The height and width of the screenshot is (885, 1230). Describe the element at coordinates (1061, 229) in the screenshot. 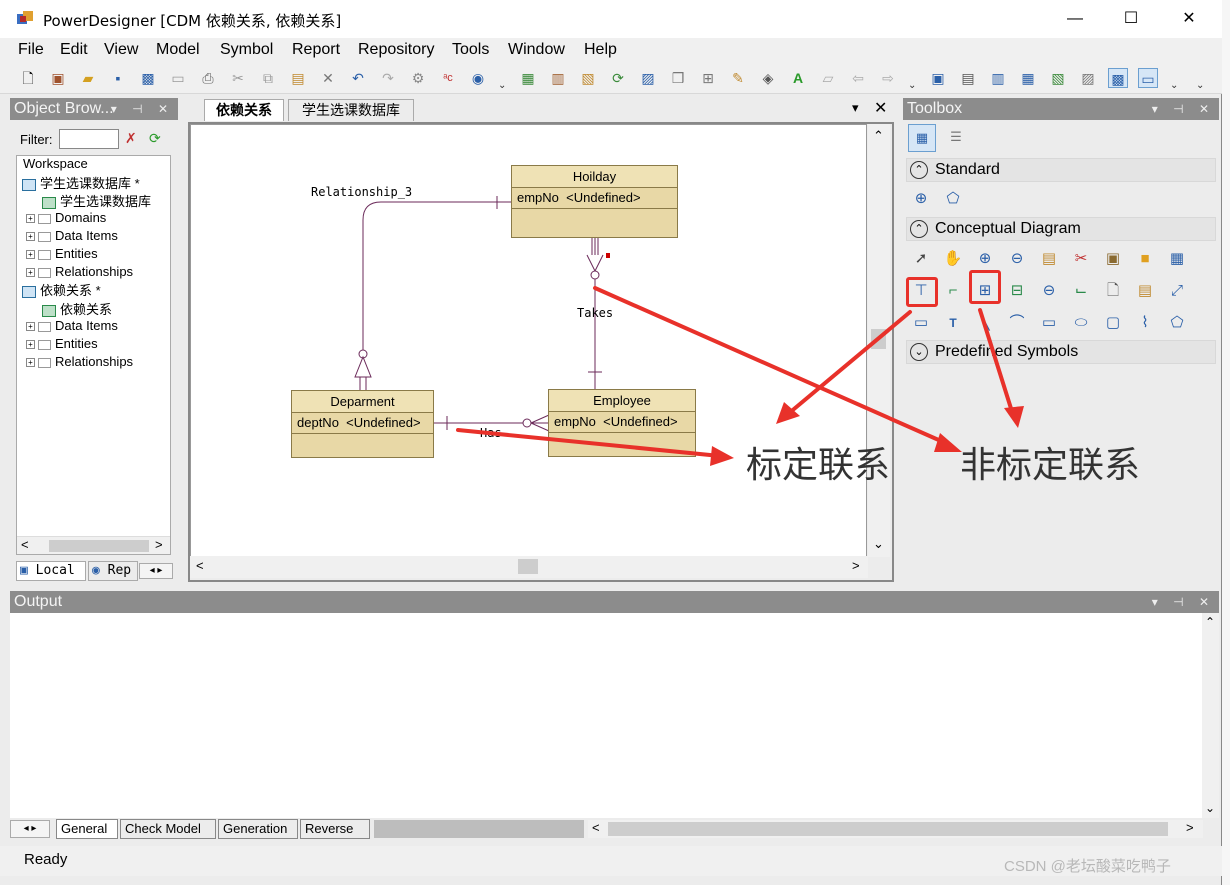

I see `toolbox-group-conceptual: ⌃ Conceptual Diagram` at that location.